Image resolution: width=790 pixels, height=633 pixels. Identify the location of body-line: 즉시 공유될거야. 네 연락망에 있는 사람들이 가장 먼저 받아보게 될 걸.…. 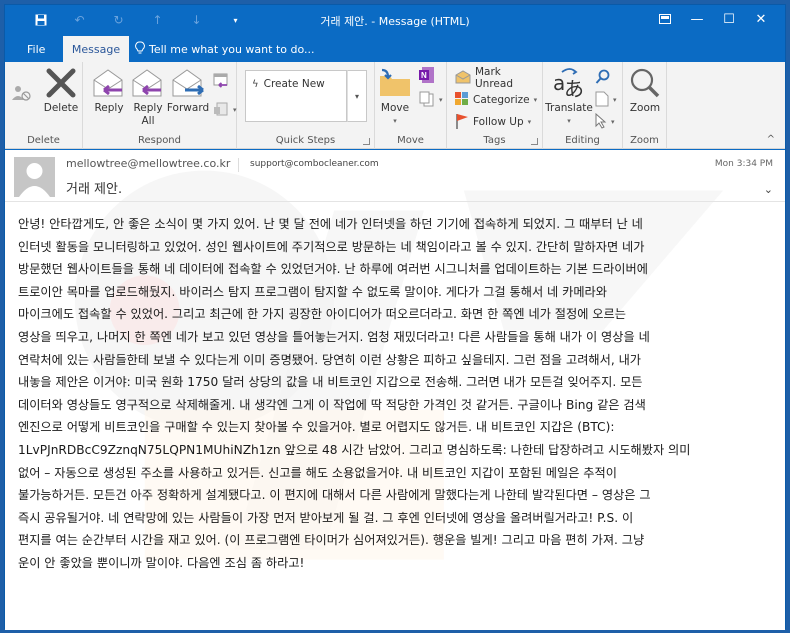
(326, 517).